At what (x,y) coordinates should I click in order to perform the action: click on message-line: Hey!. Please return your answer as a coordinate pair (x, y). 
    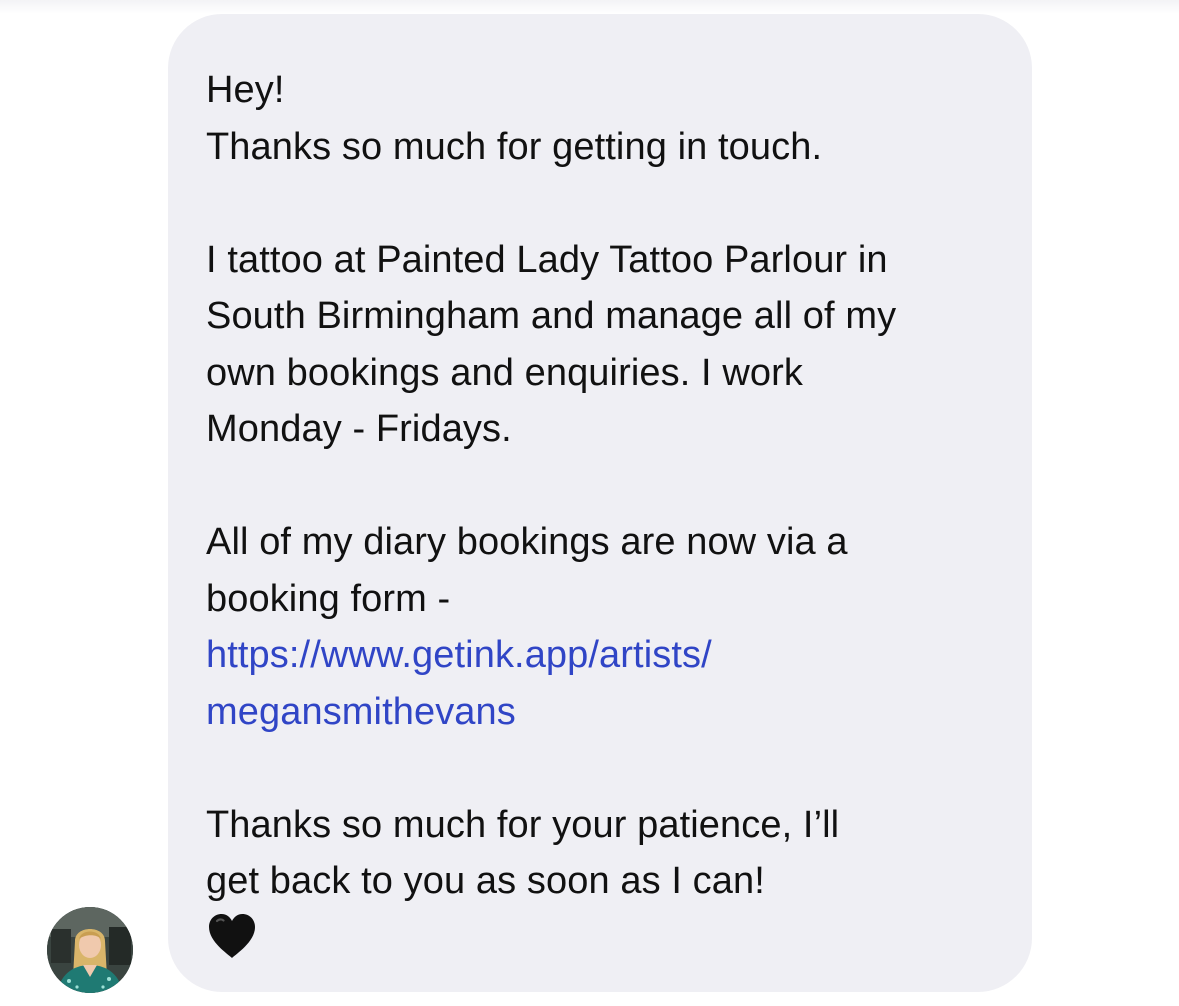
    Looking at the image, I should click on (245, 90).